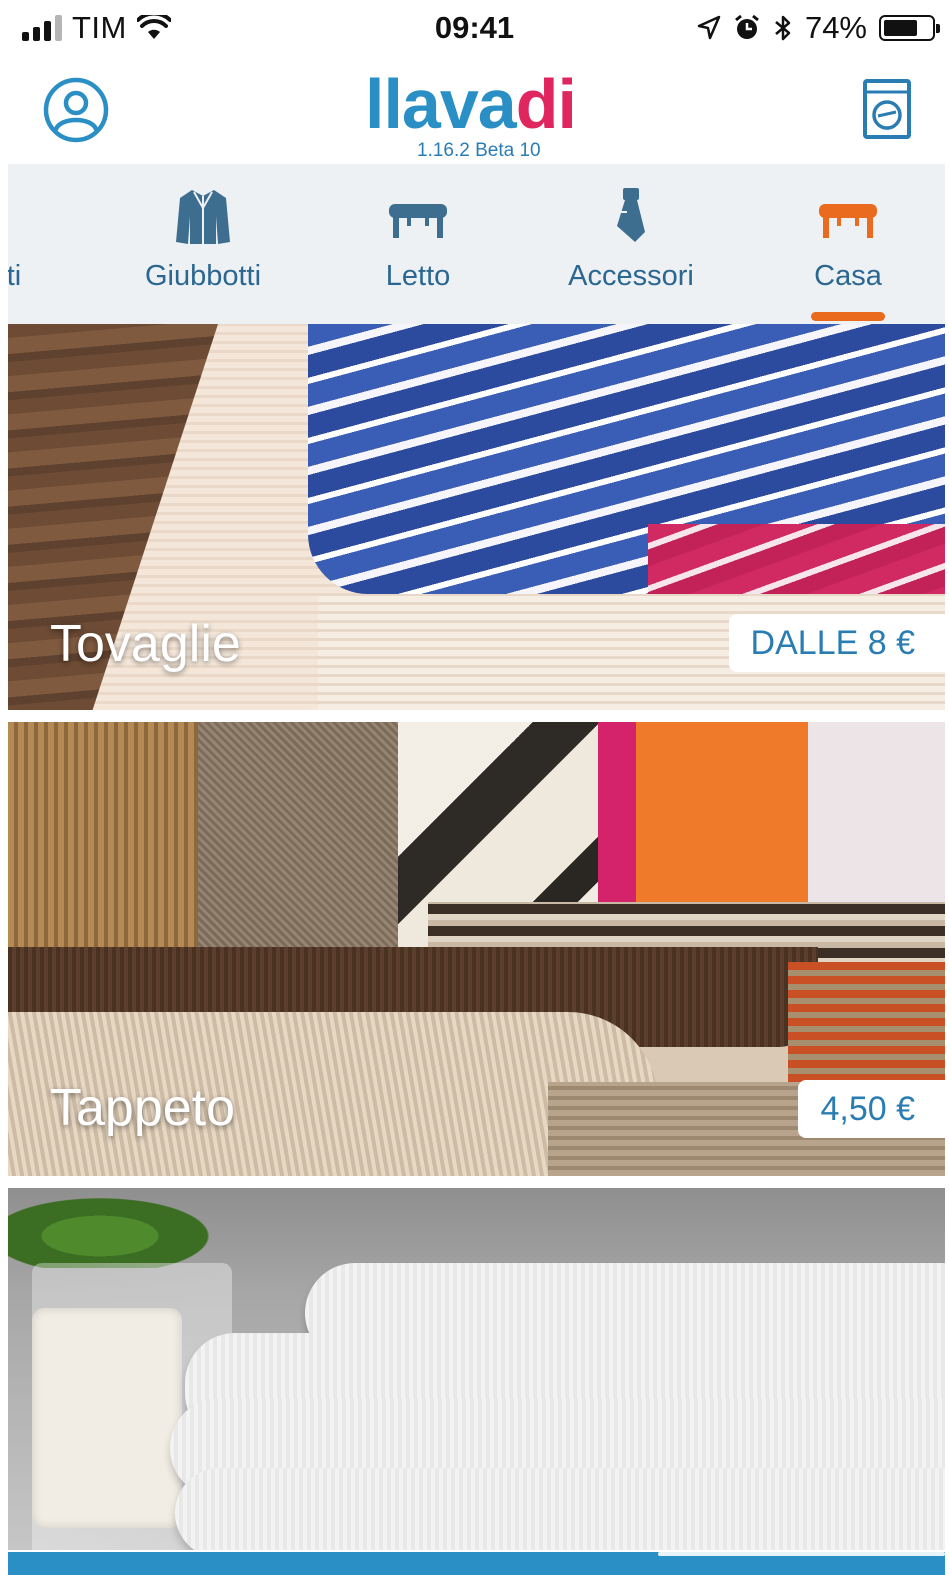 The width and height of the screenshot is (949, 1575). What do you see at coordinates (145, 644) in the screenshot?
I see `card-title: Tovaglie` at bounding box center [145, 644].